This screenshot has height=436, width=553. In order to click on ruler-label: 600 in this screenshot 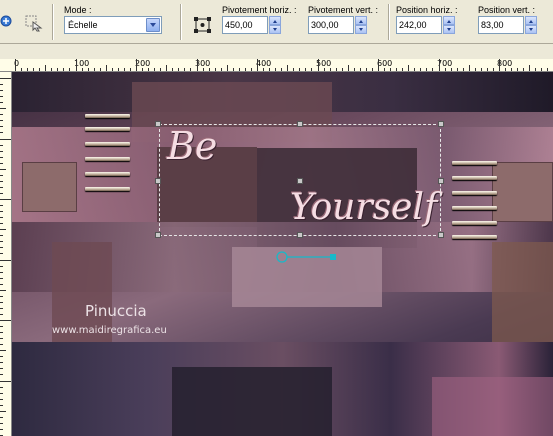, I will do `click(385, 63)`.